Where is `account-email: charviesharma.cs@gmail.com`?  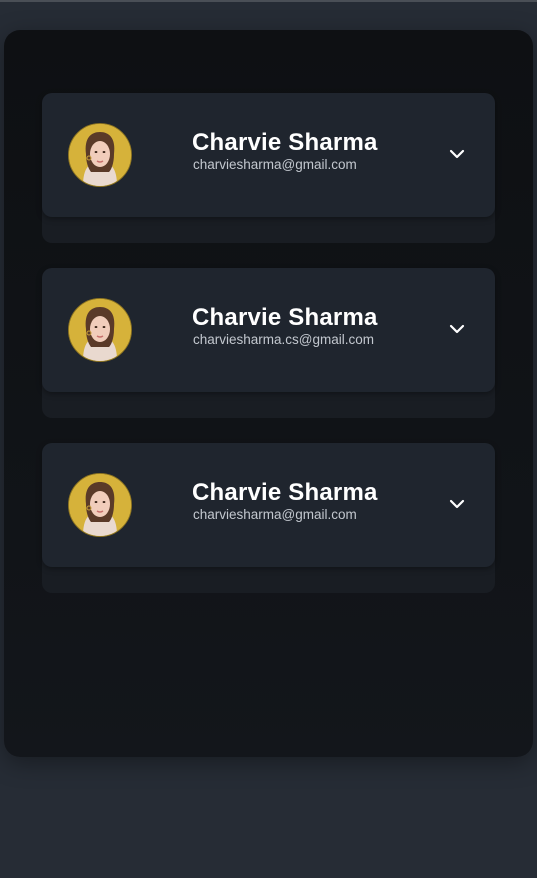
account-email: charviesharma.cs@gmail.com is located at coordinates (284, 339).